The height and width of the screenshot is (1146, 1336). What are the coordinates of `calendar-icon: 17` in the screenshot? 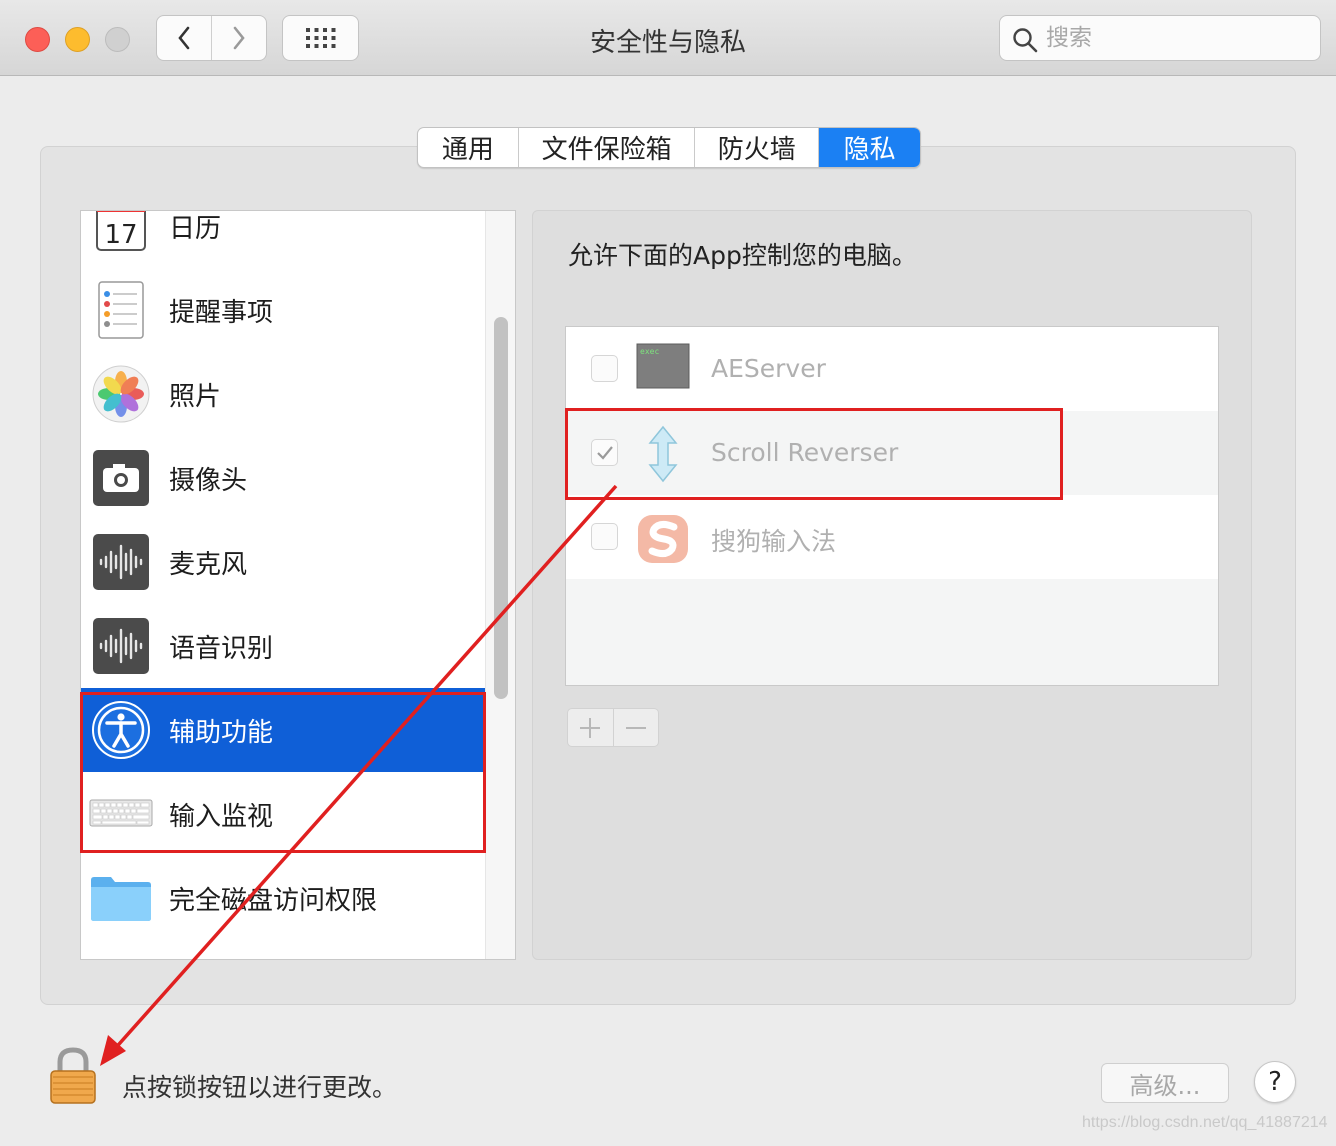 It's located at (121, 231).